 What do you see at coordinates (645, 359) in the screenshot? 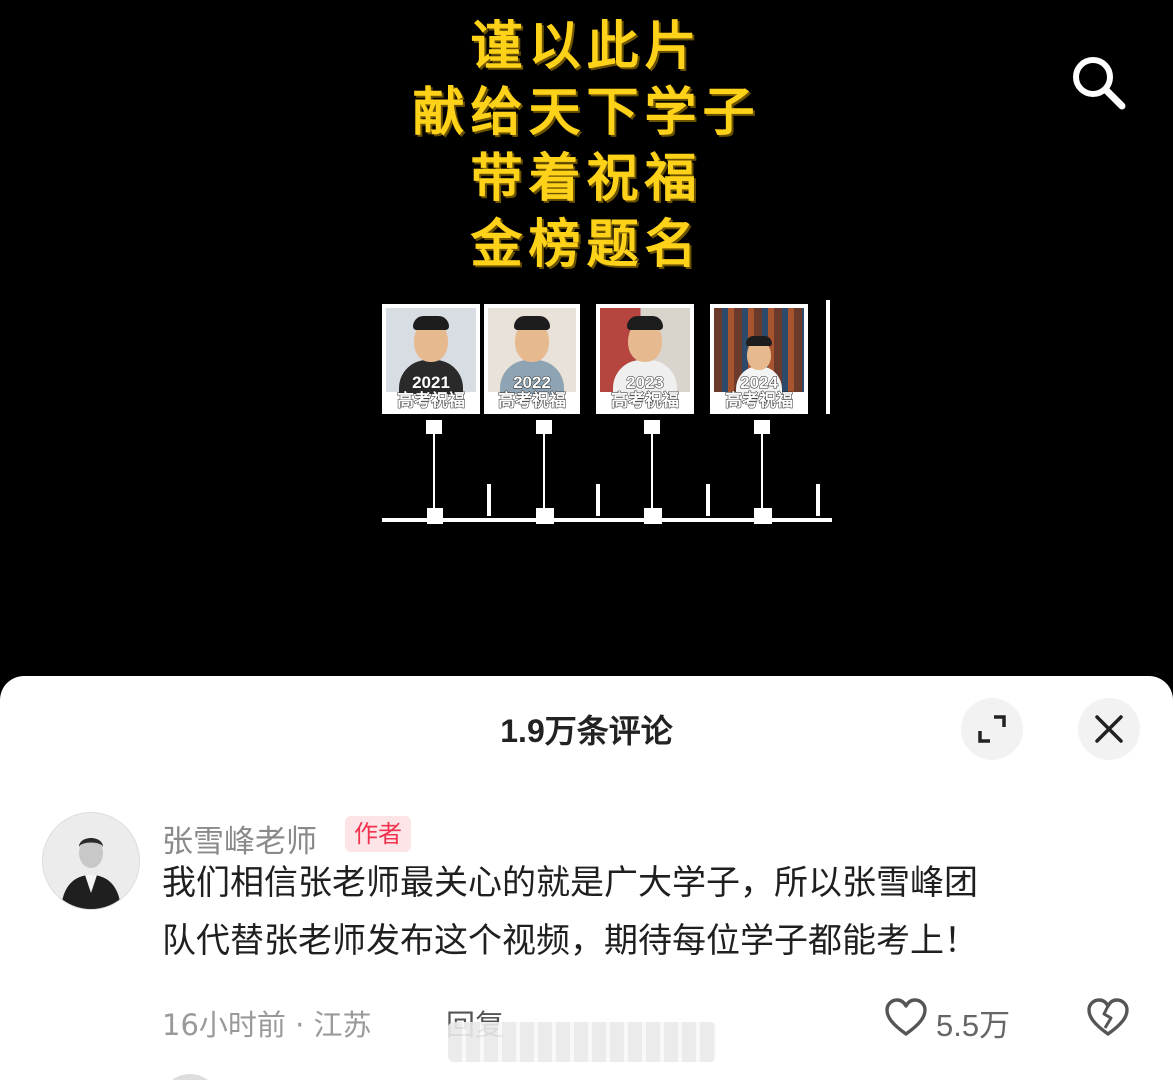
I see `thumbnail-2023: 2023 高考祝福` at bounding box center [645, 359].